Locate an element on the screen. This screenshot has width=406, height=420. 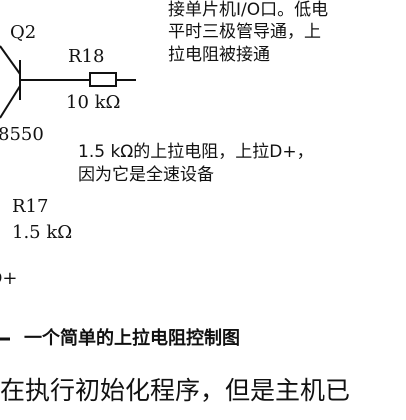
resistor-r17-value: 1.5 kΩ is located at coordinates (42, 232).